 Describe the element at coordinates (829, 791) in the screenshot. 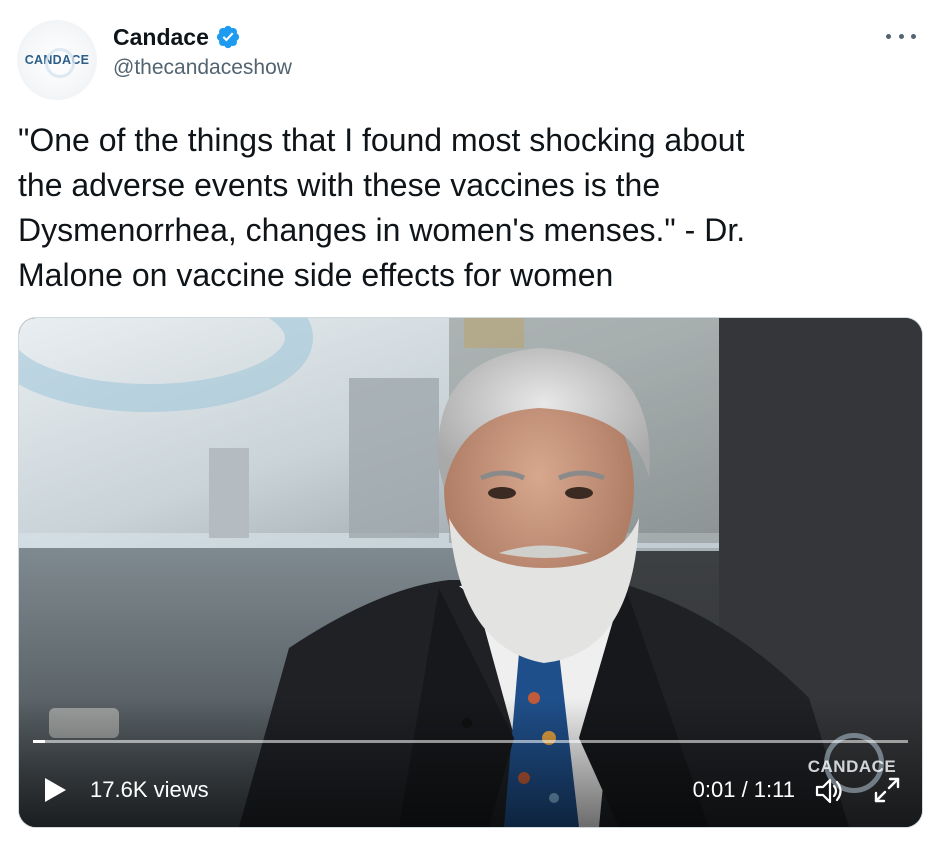

I see `volume-icon` at that location.